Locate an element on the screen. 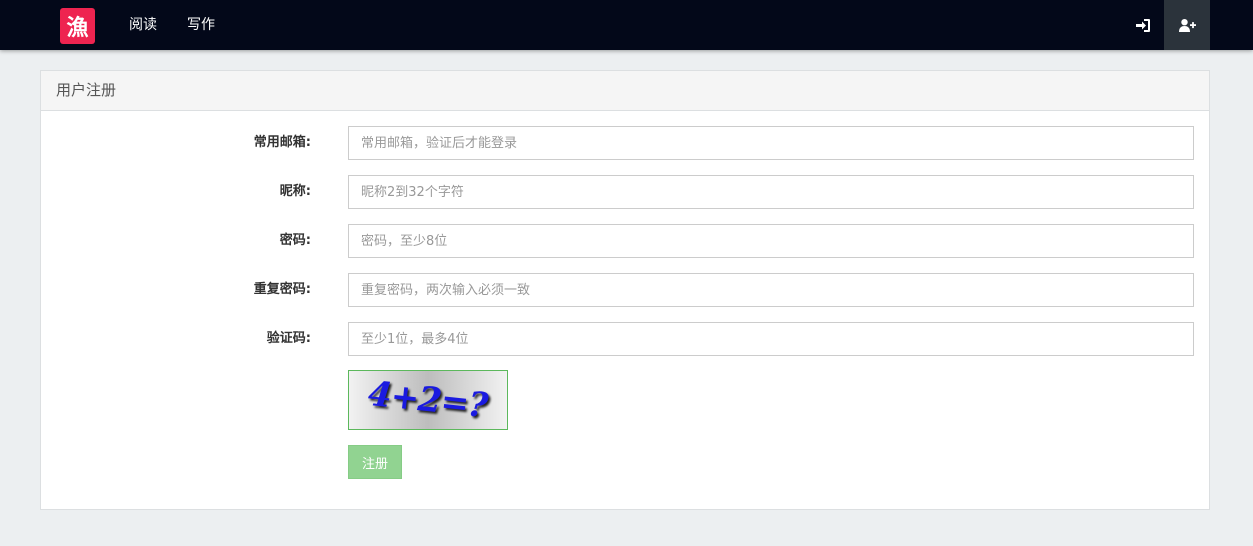  captcha-label: 验证码: is located at coordinates (288, 338).